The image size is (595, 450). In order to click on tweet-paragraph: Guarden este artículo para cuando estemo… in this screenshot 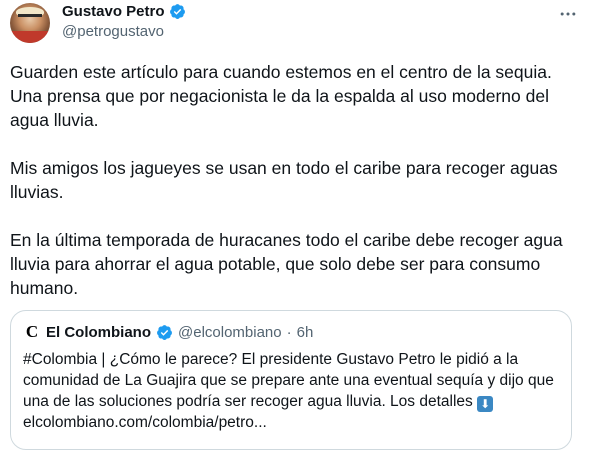, I will do `click(281, 96)`.